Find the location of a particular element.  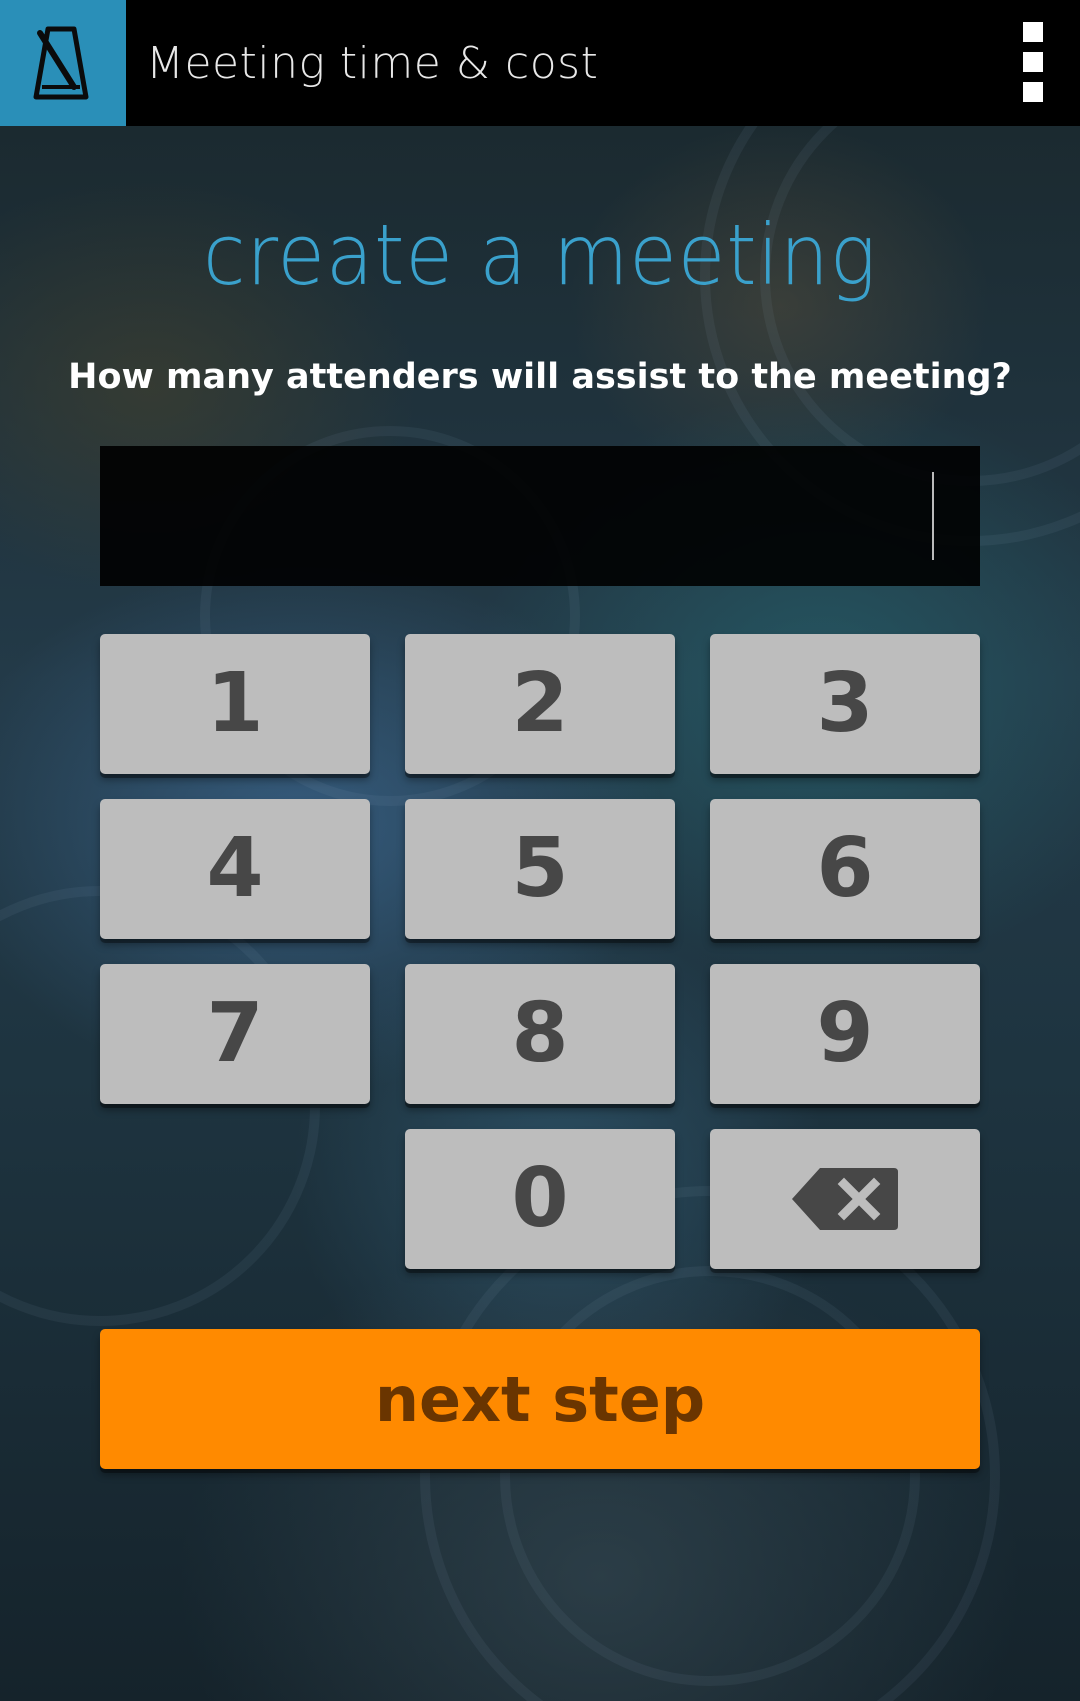

key-label: 9 is located at coordinates (845, 1033).